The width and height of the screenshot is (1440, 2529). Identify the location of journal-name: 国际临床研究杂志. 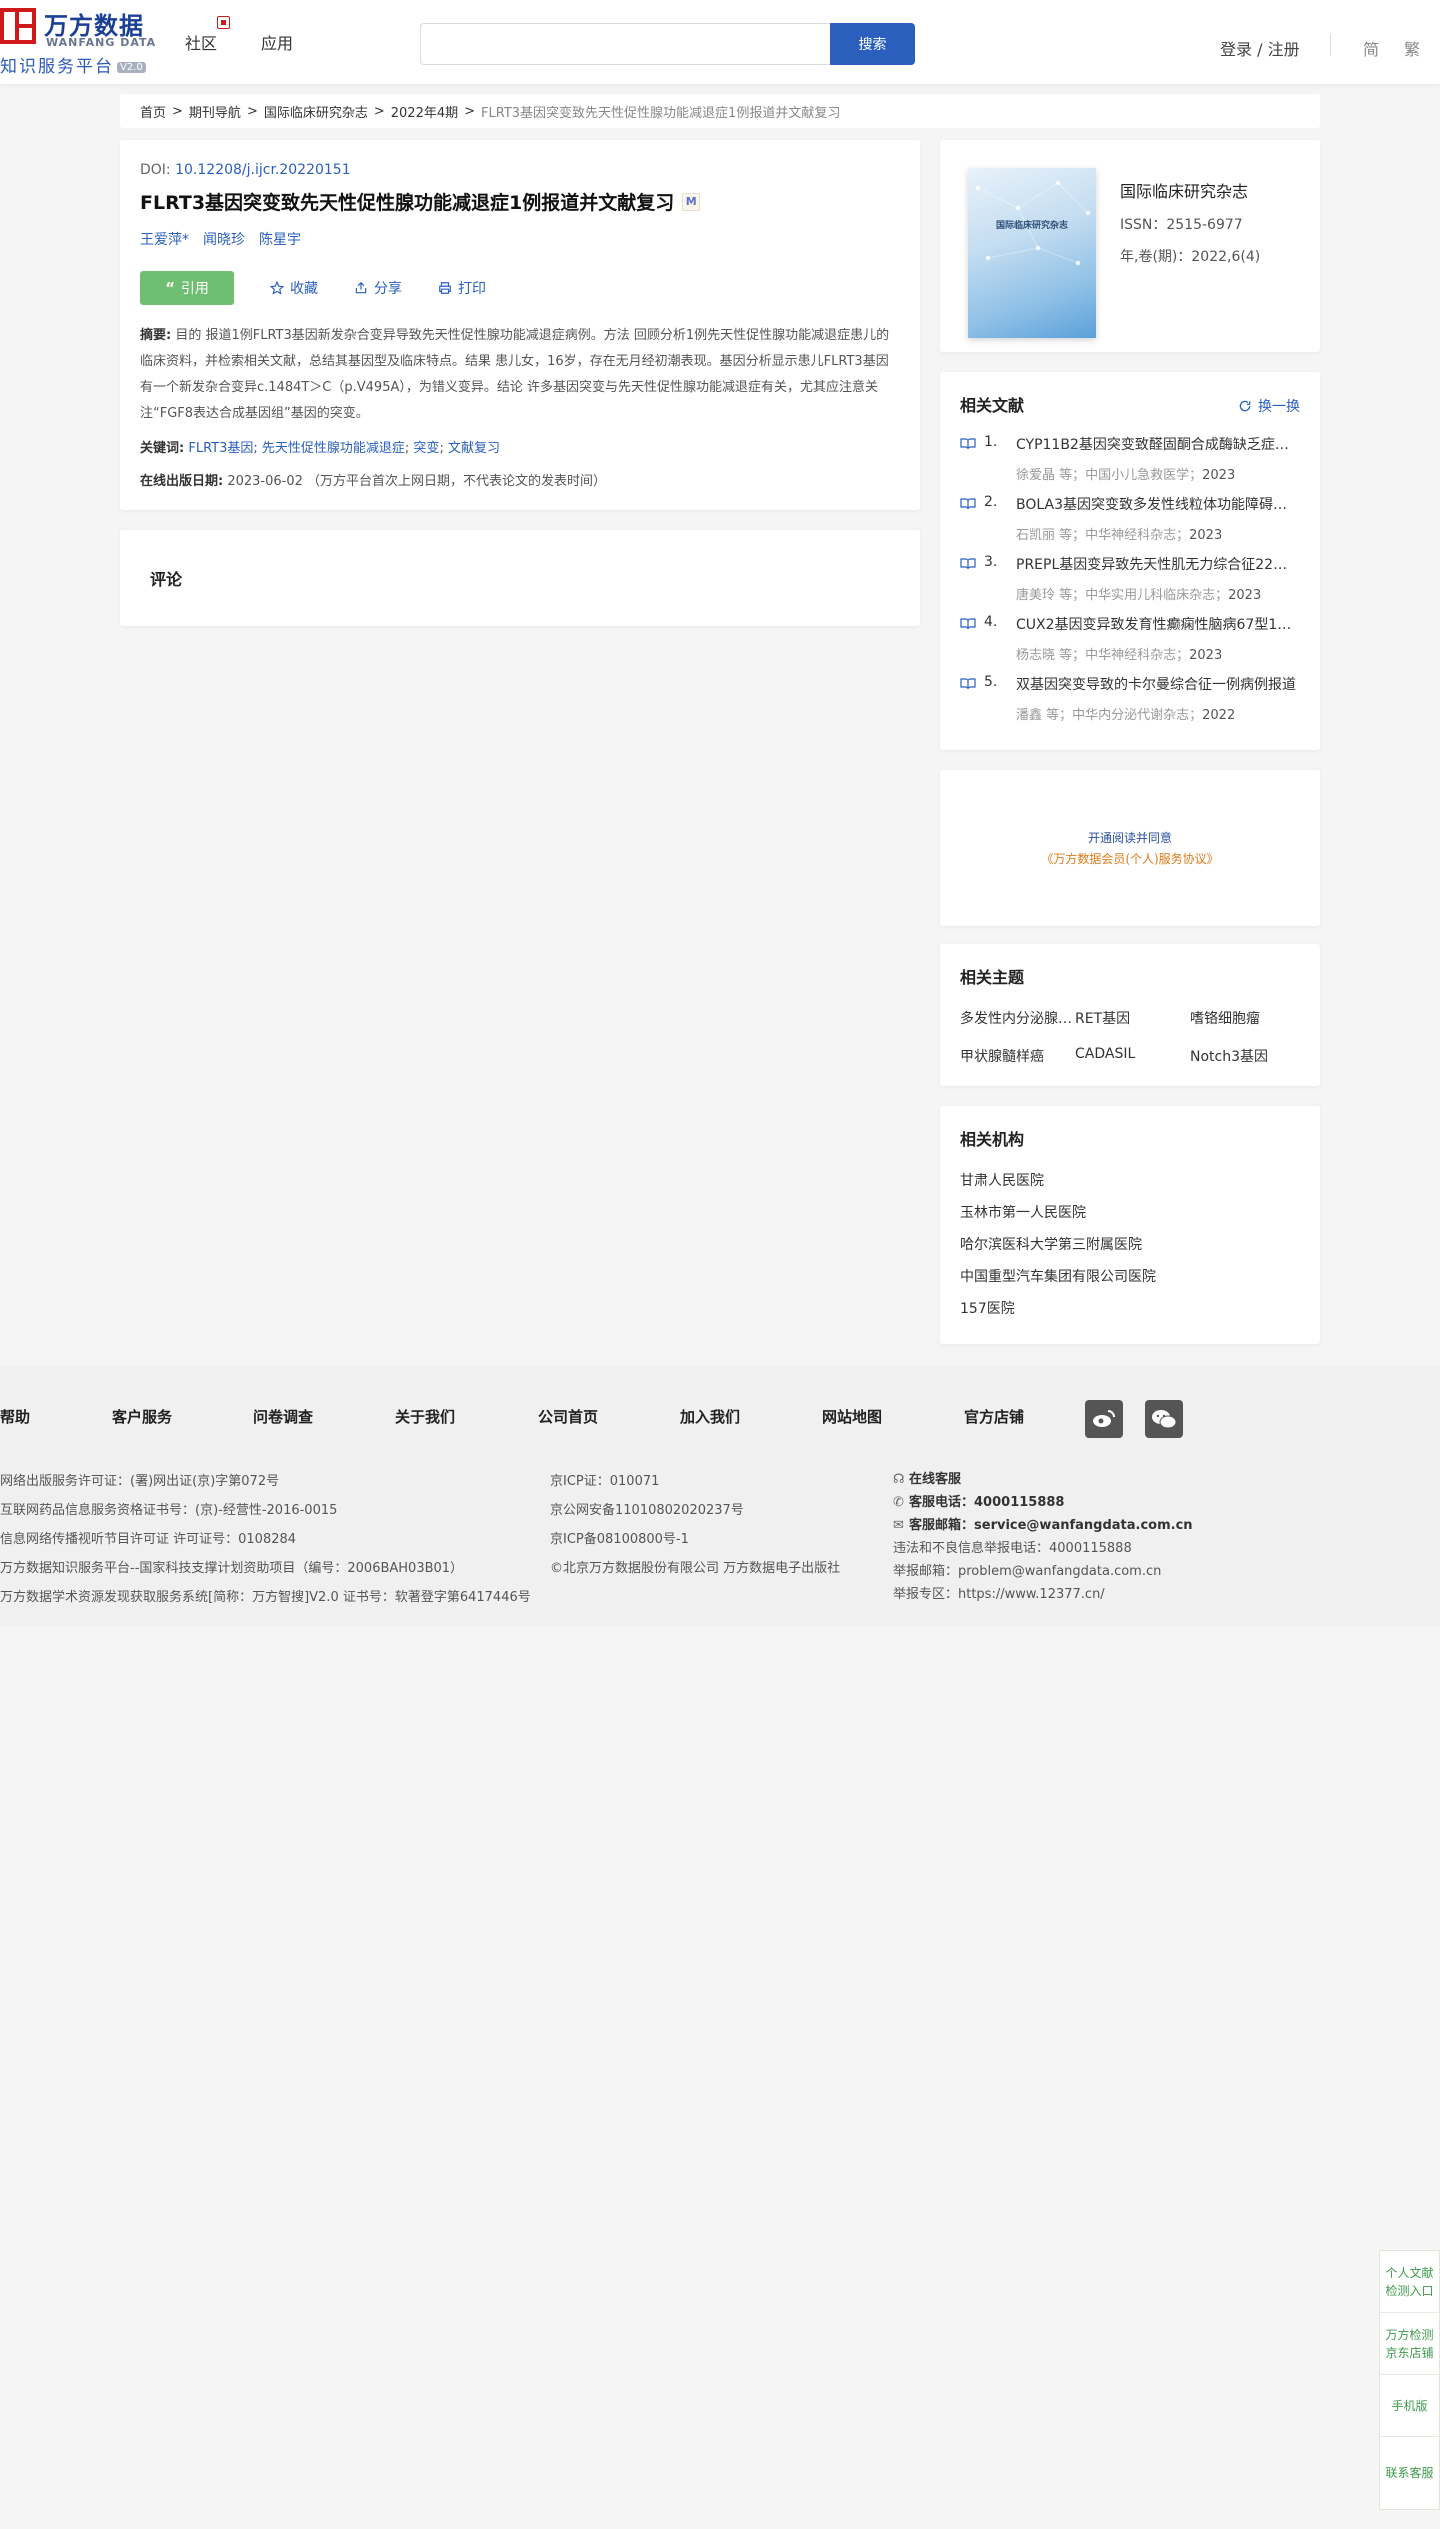
(1184, 190).